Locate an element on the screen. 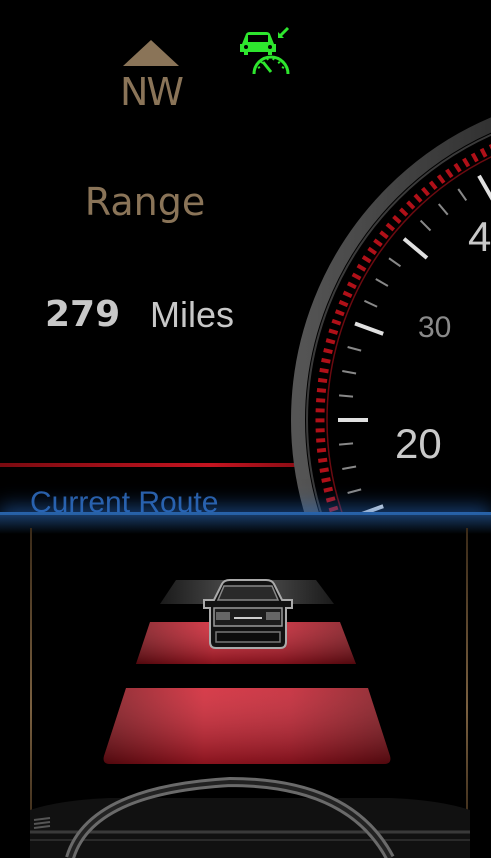  compass-heading: NW is located at coordinates (152, 92).